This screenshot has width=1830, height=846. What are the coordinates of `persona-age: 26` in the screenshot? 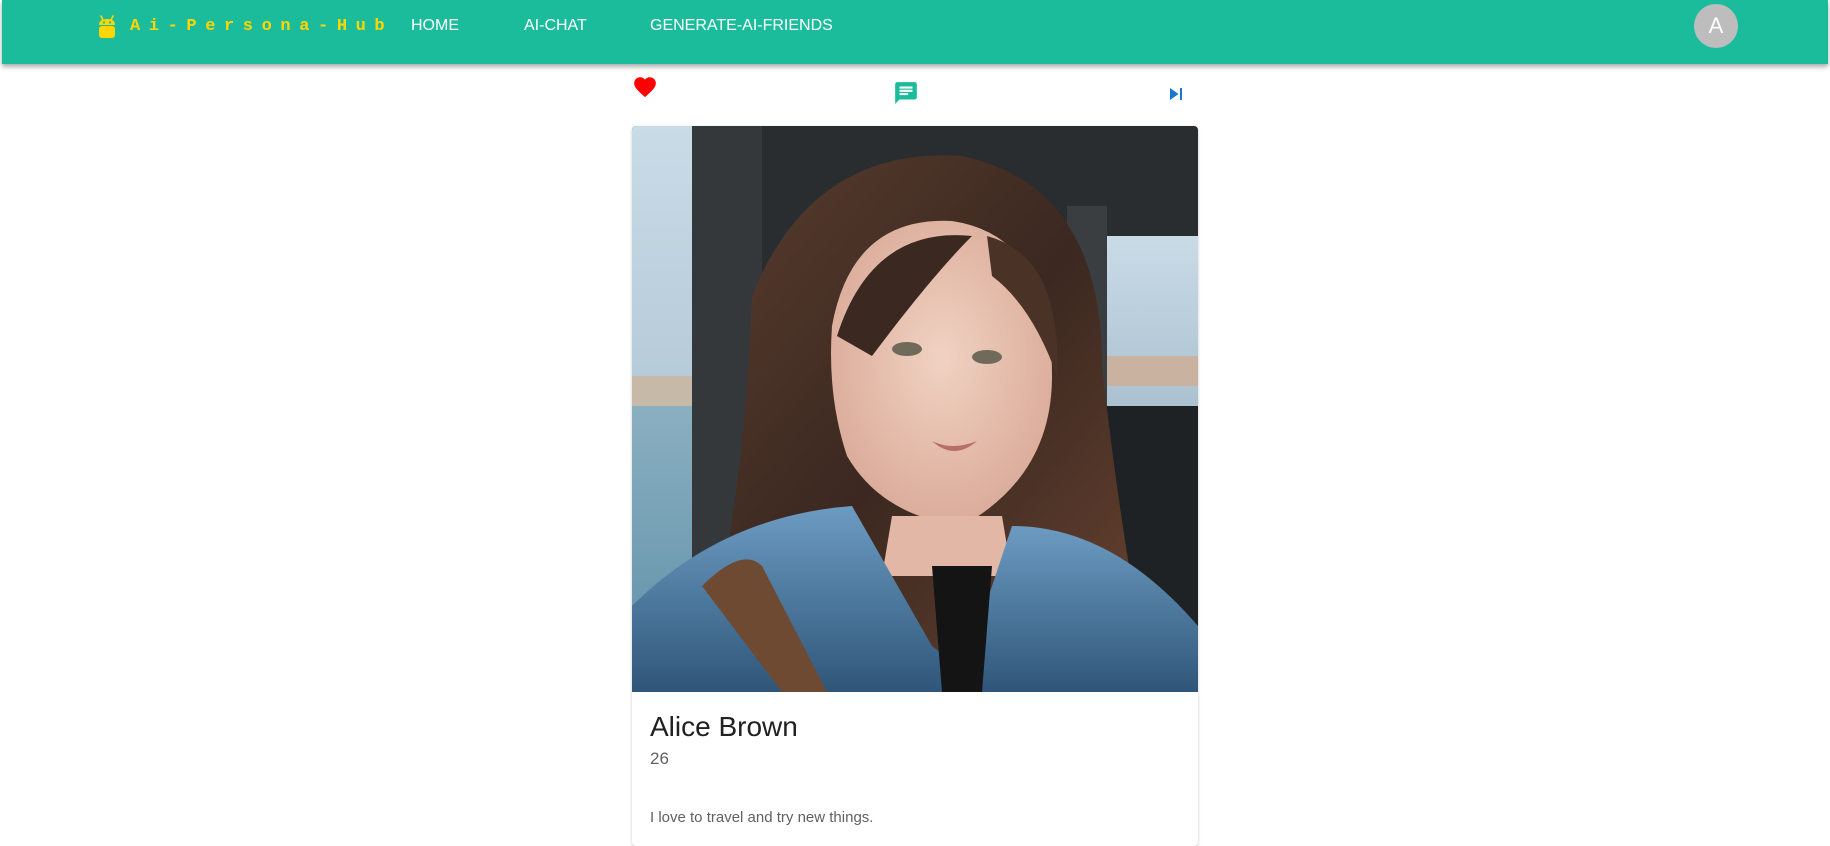 It's located at (659, 758).